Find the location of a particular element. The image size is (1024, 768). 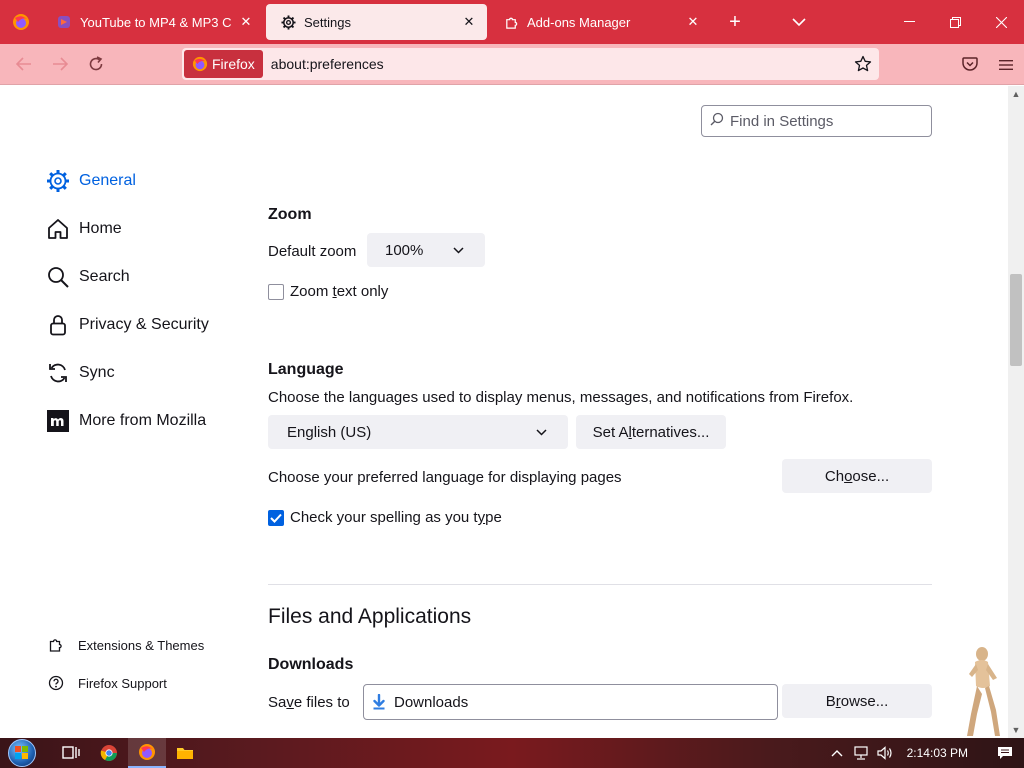

sidebar-item-label: Home is located at coordinates (100, 228).